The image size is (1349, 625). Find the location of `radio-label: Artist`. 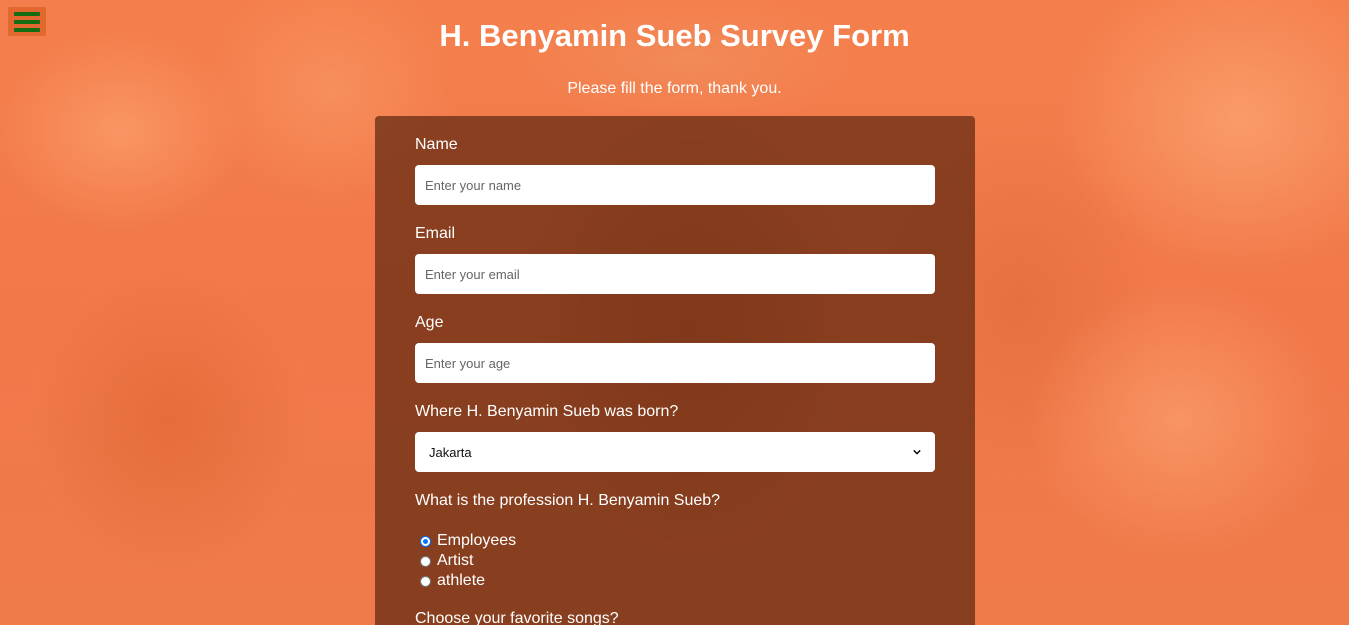

radio-label: Artist is located at coordinates (455, 560).